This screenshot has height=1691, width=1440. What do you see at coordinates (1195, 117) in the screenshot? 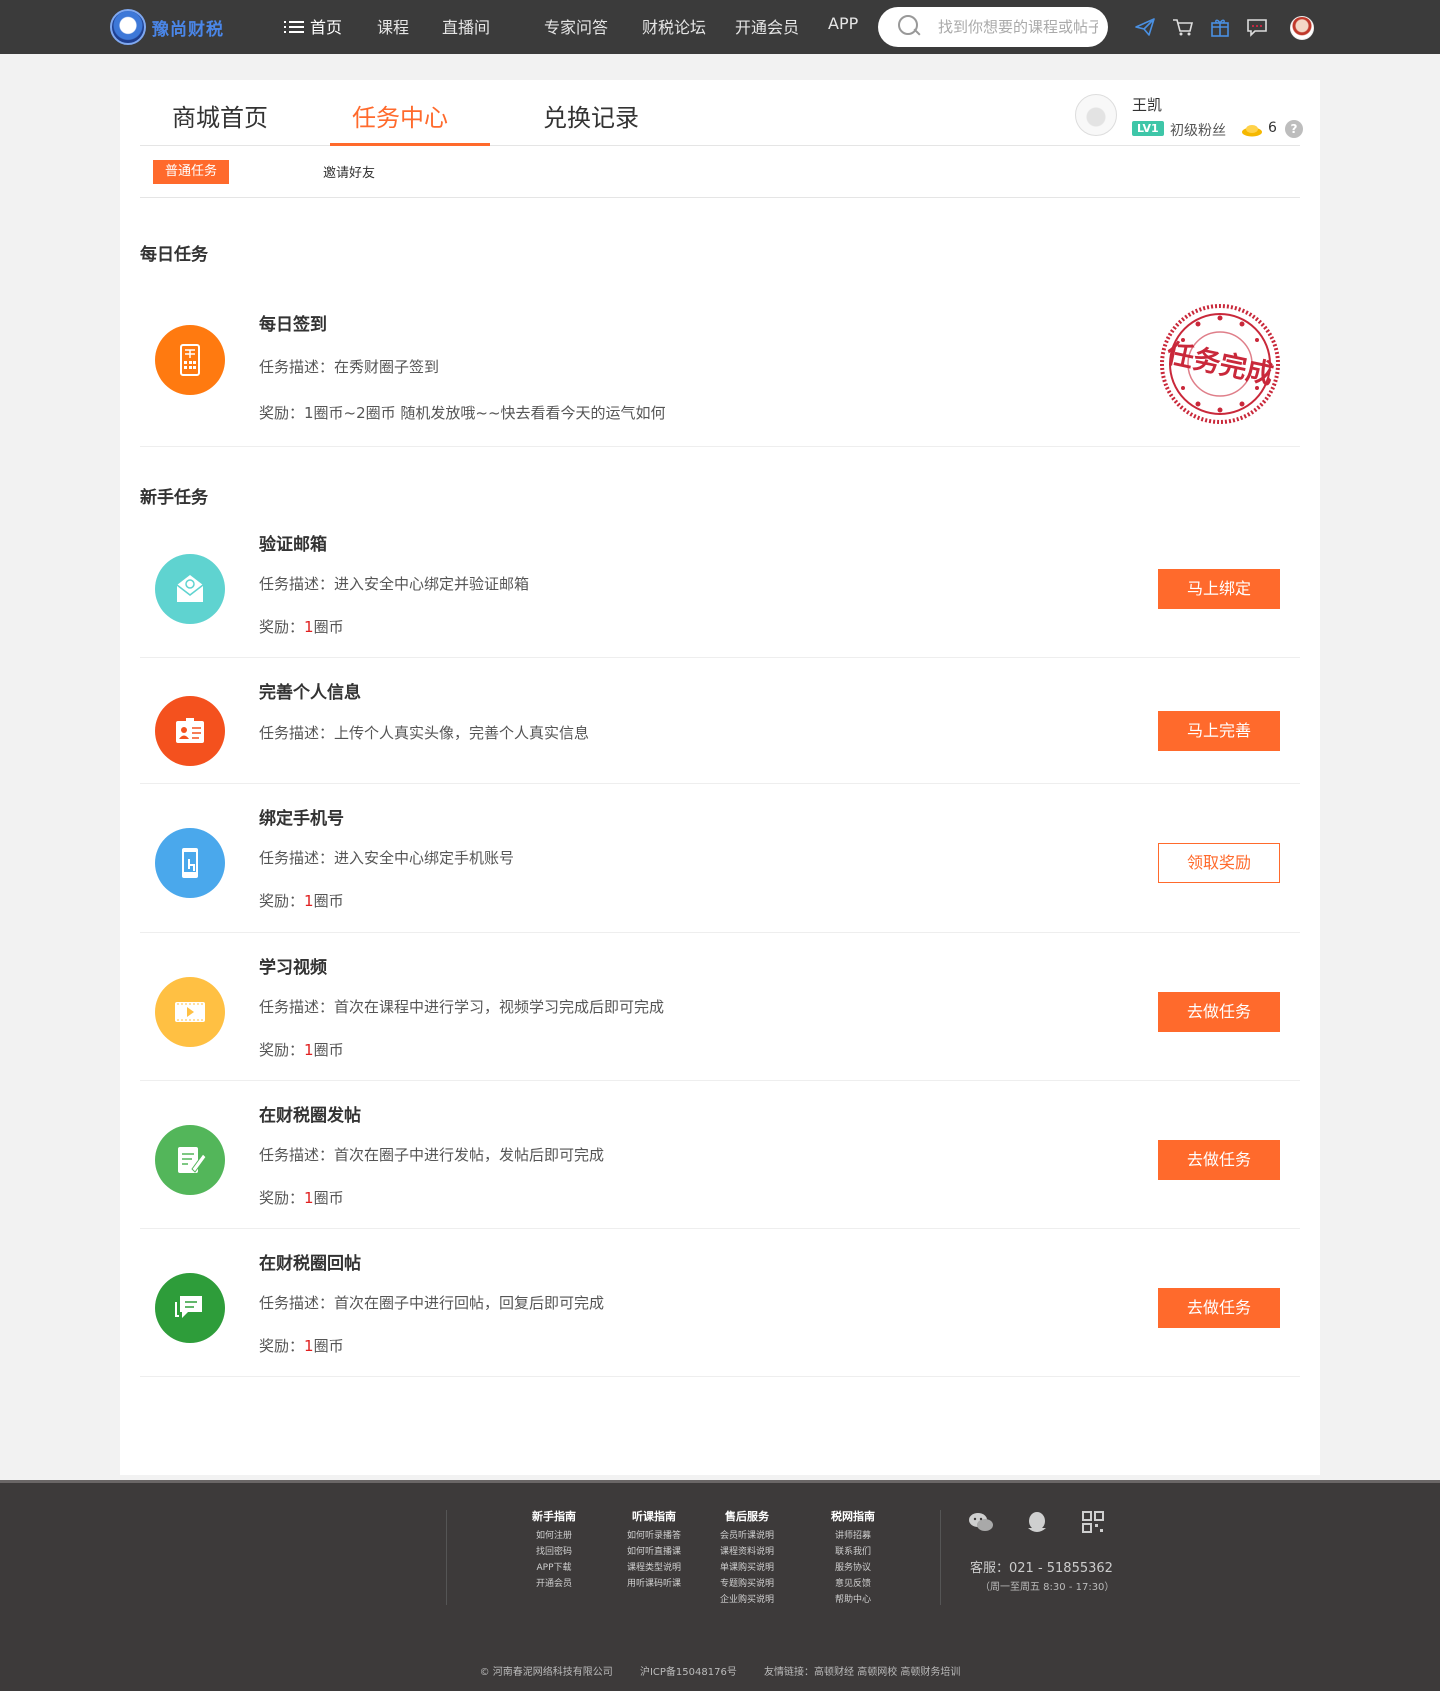
I see `user-info: 王凯 LV1 初级粉丝 6 ?` at bounding box center [1195, 117].